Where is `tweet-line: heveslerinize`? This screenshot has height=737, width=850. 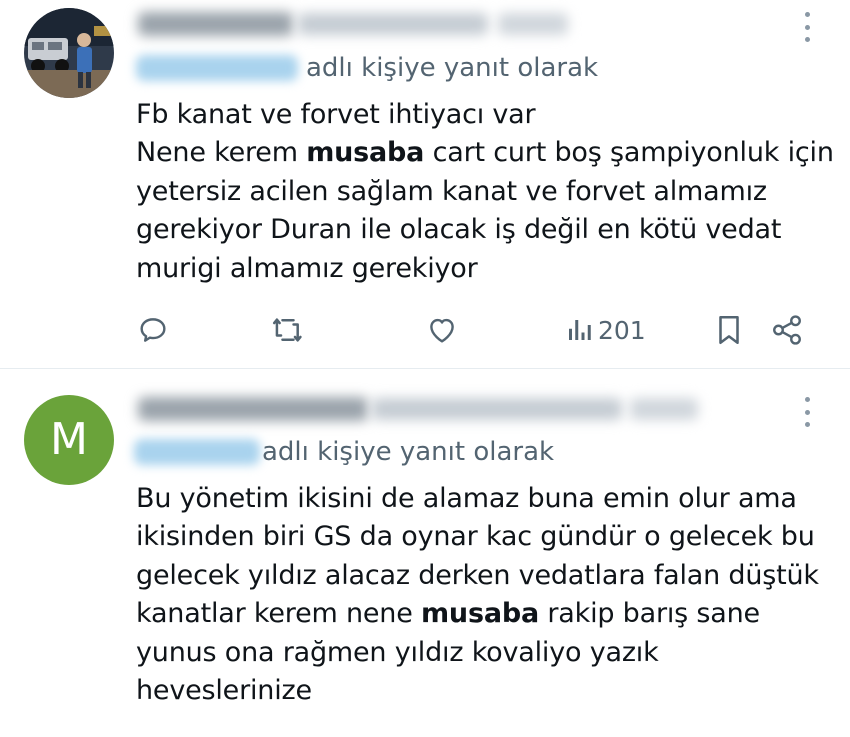 tweet-line: heveslerinize is located at coordinates (224, 691).